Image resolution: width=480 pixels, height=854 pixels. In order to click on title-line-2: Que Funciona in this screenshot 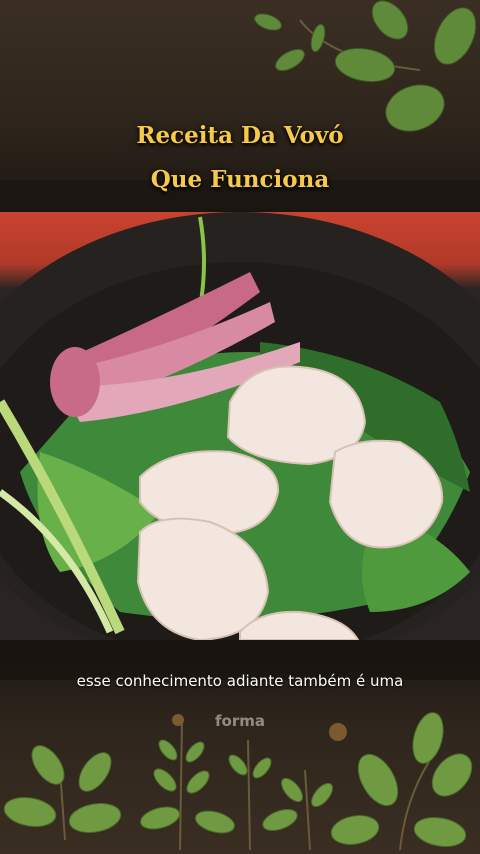, I will do `click(240, 179)`.